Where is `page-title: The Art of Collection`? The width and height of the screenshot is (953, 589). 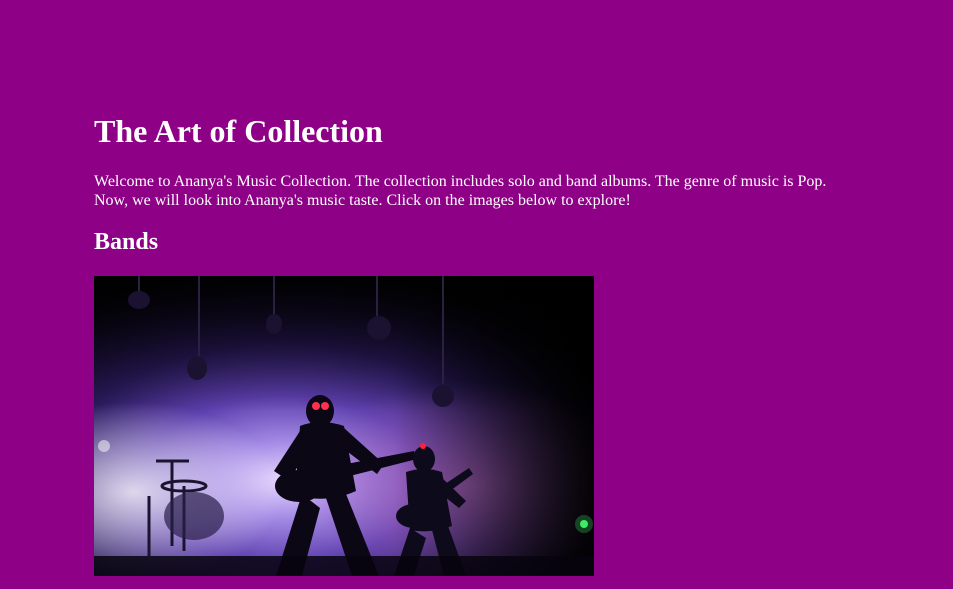 page-title: The Art of Collection is located at coordinates (238, 131).